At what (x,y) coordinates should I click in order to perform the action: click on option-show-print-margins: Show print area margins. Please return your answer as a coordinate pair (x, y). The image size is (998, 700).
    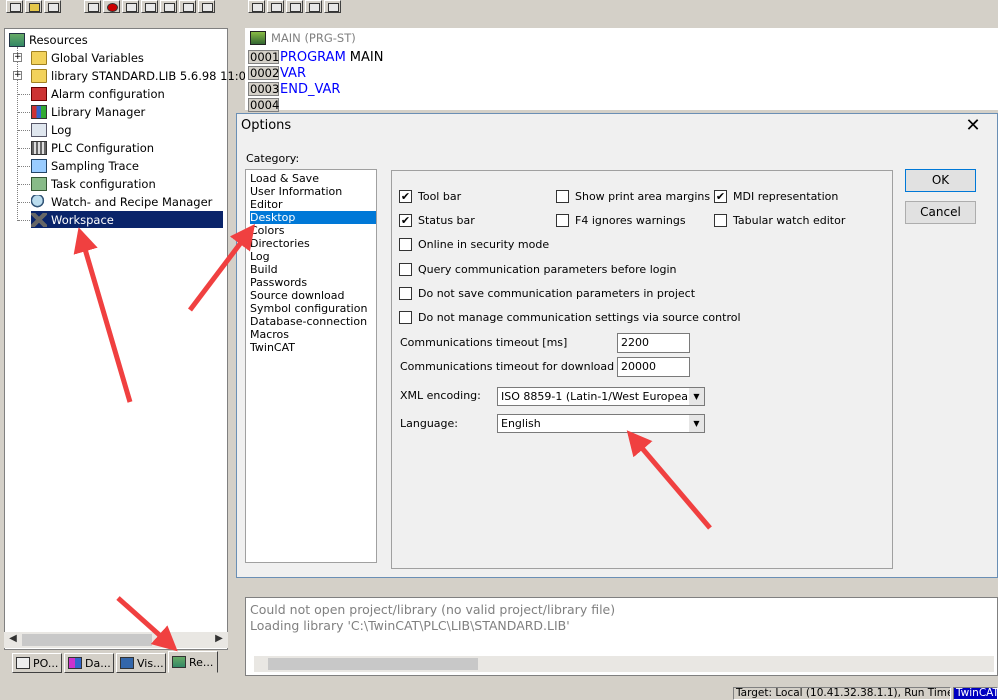
    Looking at the image, I should click on (633, 196).